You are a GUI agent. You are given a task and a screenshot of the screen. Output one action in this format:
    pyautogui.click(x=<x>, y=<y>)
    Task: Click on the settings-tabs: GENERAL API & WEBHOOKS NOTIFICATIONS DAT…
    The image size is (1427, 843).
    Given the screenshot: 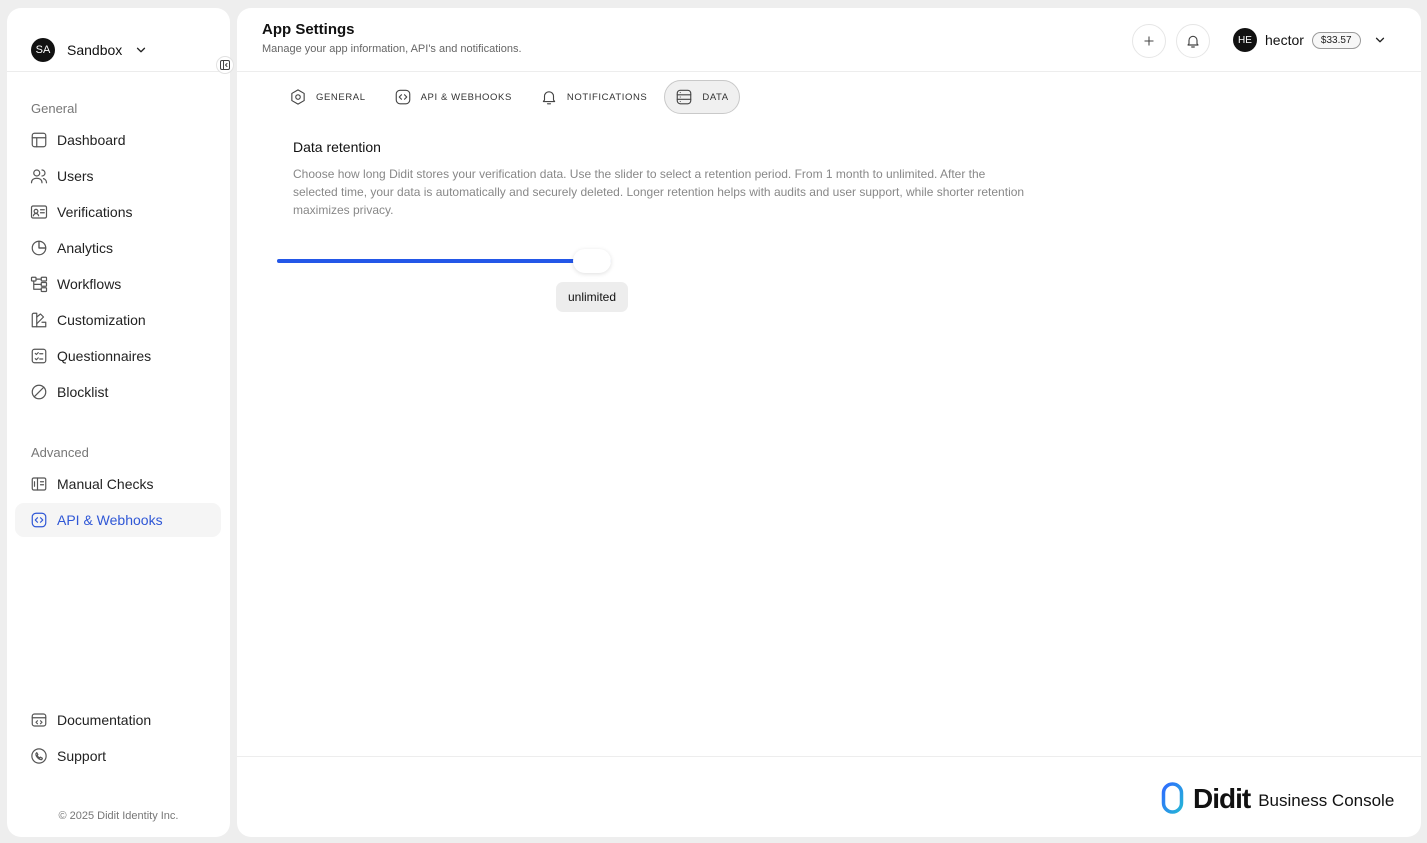 What is the action you would take?
    pyautogui.click(x=512, y=97)
    